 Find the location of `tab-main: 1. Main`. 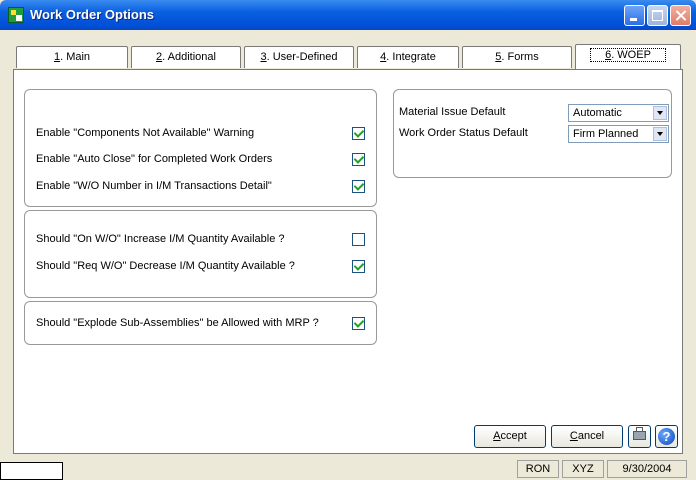

tab-main: 1. Main is located at coordinates (72, 57).